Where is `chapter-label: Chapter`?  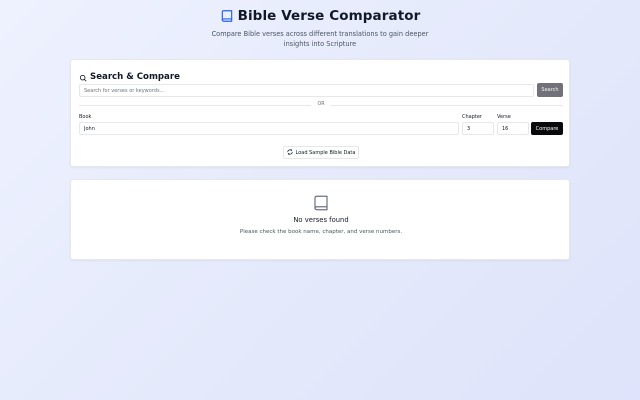 chapter-label: Chapter is located at coordinates (472, 117).